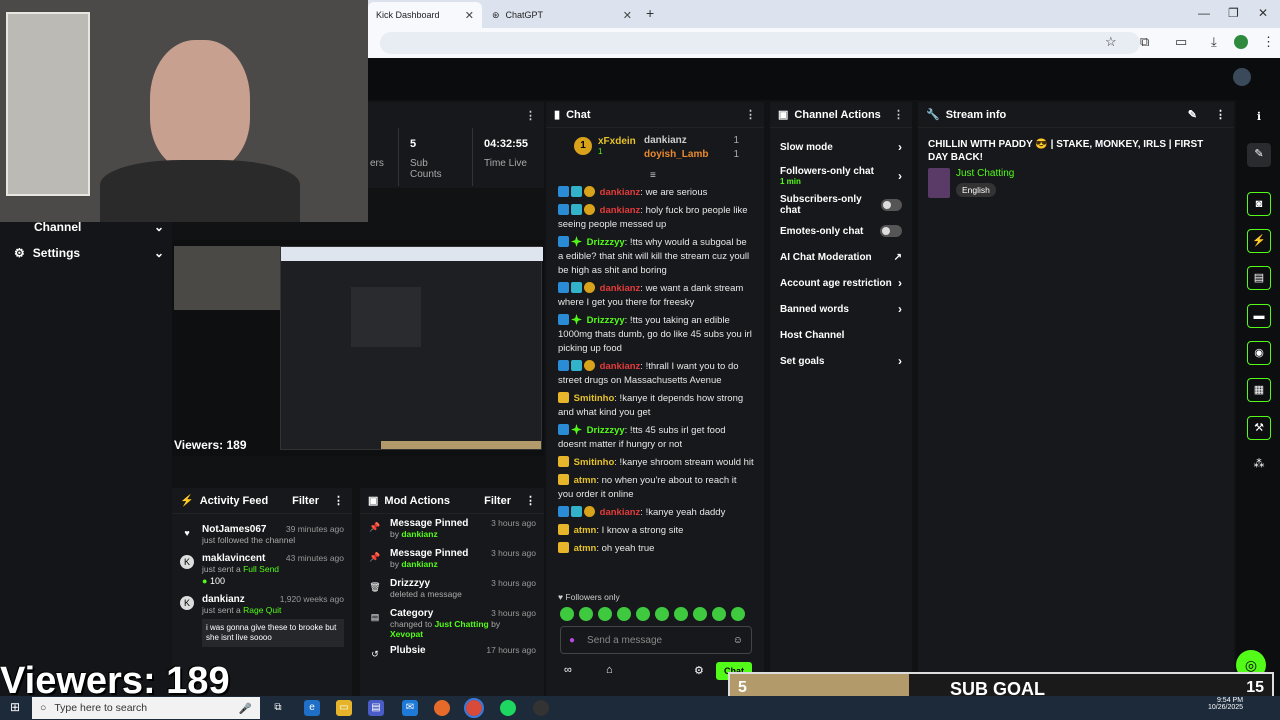 This screenshot has width=1280, height=720. What do you see at coordinates (425, 15) in the screenshot?
I see `tab-kick-dashboard: Kick Dashboard ✕` at bounding box center [425, 15].